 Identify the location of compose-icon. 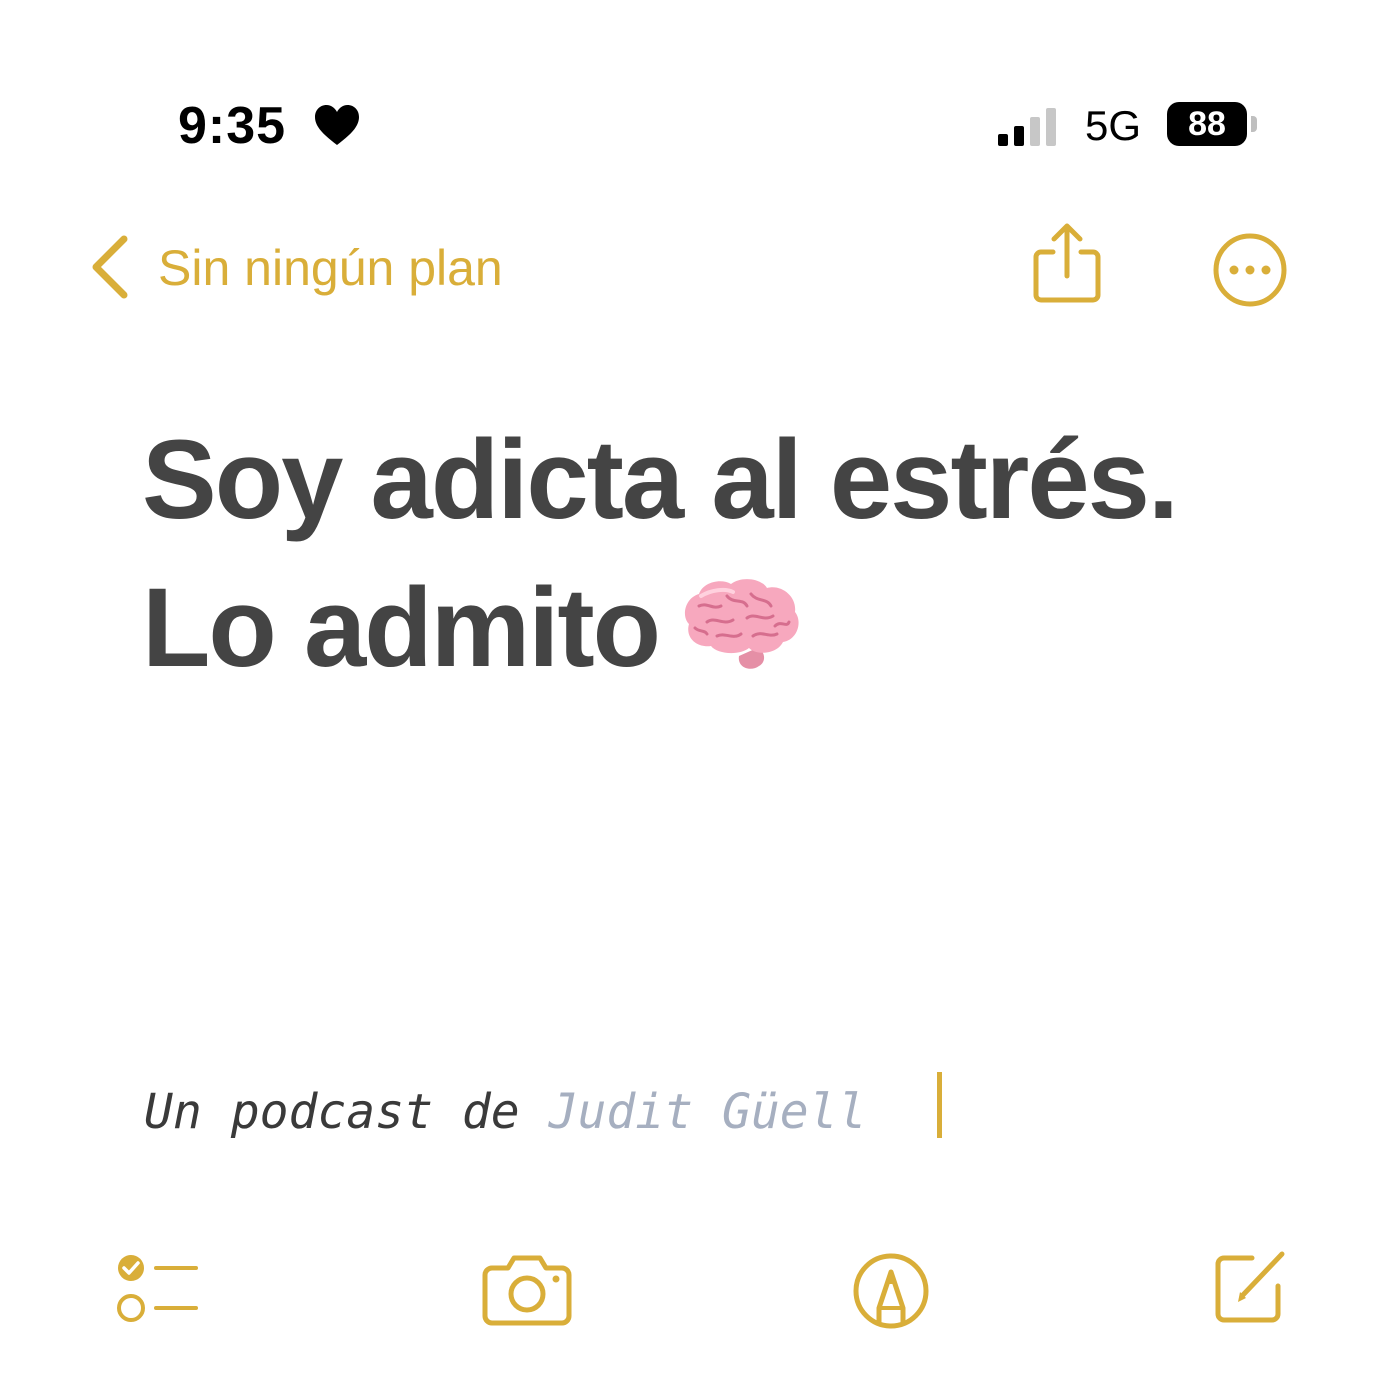
(1250, 1286).